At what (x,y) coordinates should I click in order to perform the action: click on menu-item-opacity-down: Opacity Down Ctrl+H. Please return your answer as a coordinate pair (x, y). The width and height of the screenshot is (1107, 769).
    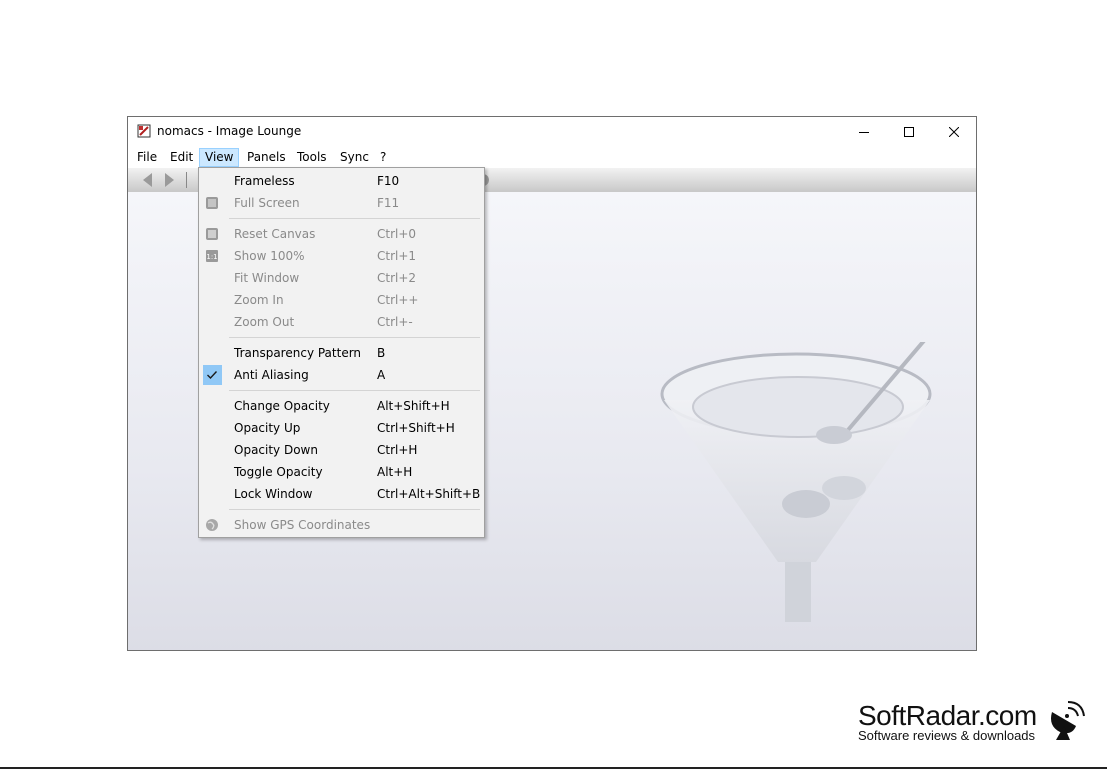
    Looking at the image, I should click on (341, 450).